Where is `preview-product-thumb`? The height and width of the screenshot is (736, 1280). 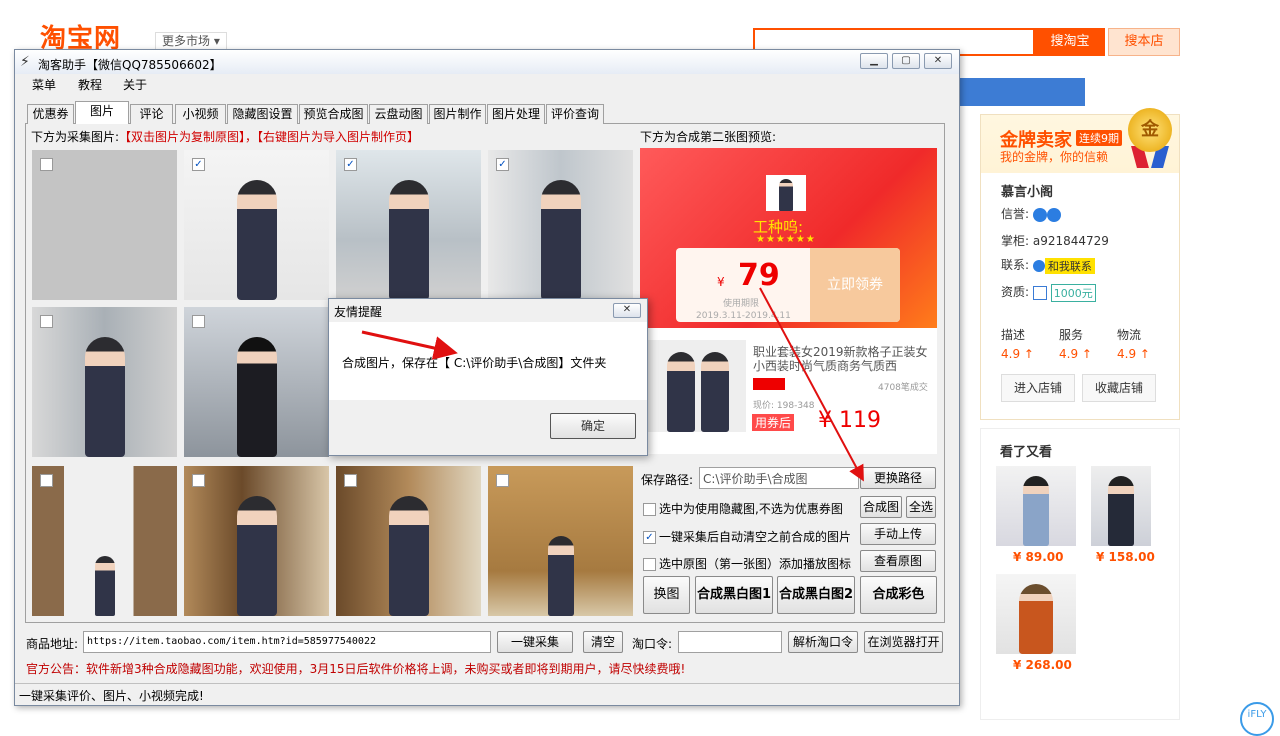 preview-product-thumb is located at coordinates (786, 193).